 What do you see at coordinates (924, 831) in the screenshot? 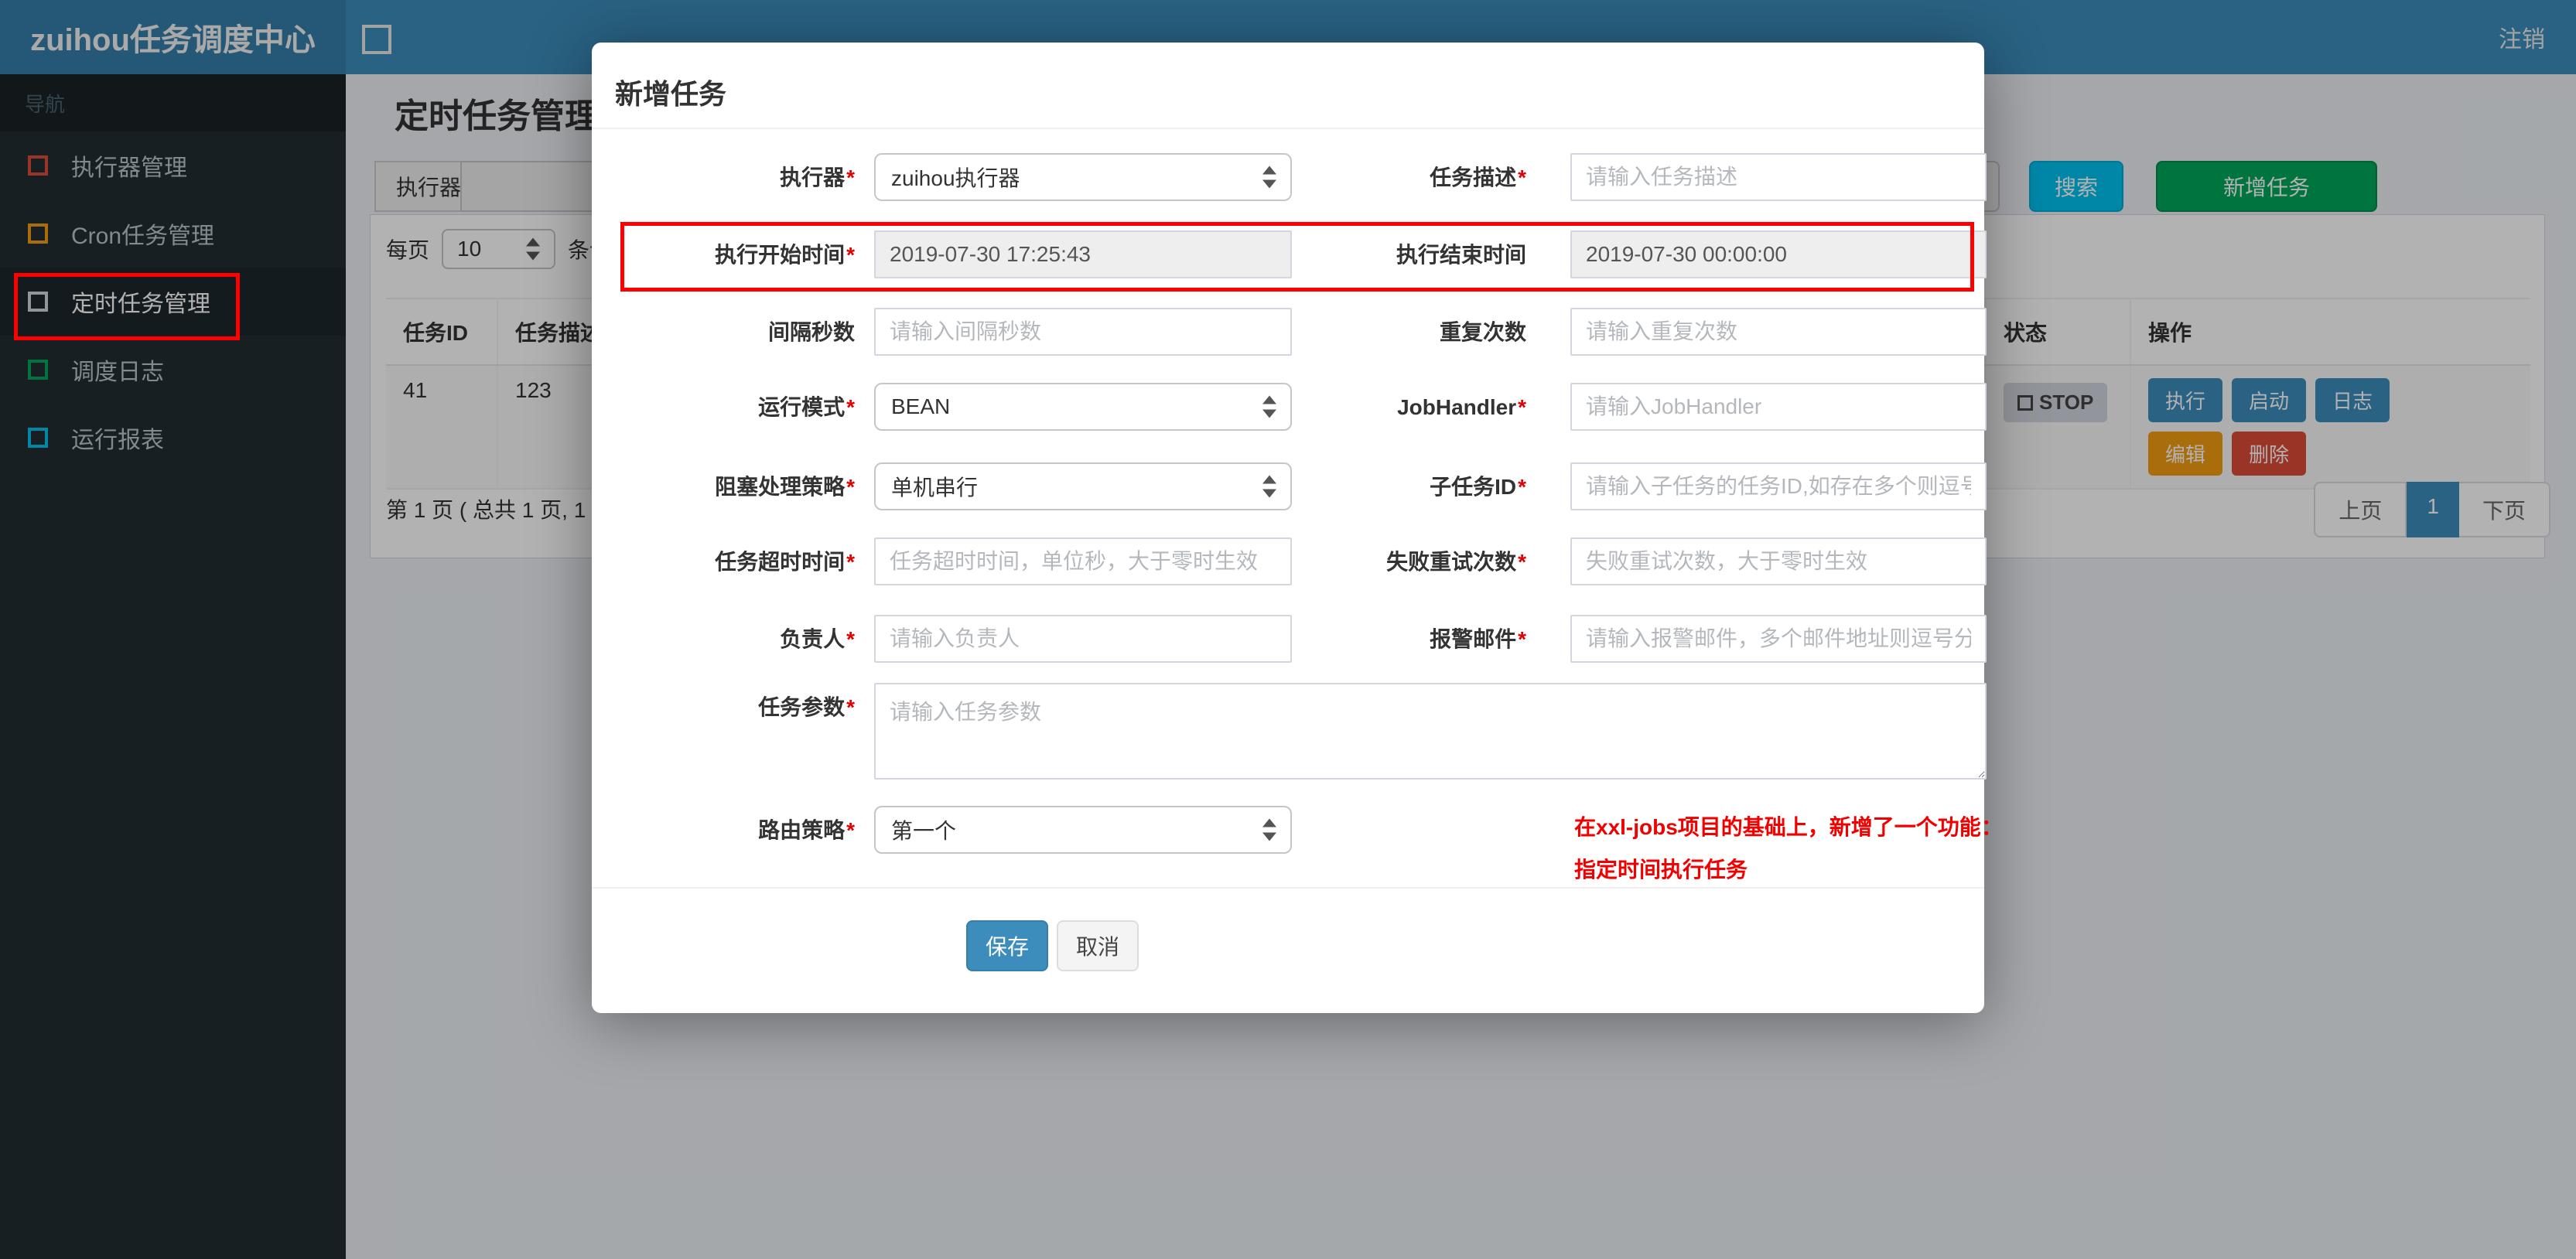
I see `route-strategy-select-value: 第一个` at bounding box center [924, 831].